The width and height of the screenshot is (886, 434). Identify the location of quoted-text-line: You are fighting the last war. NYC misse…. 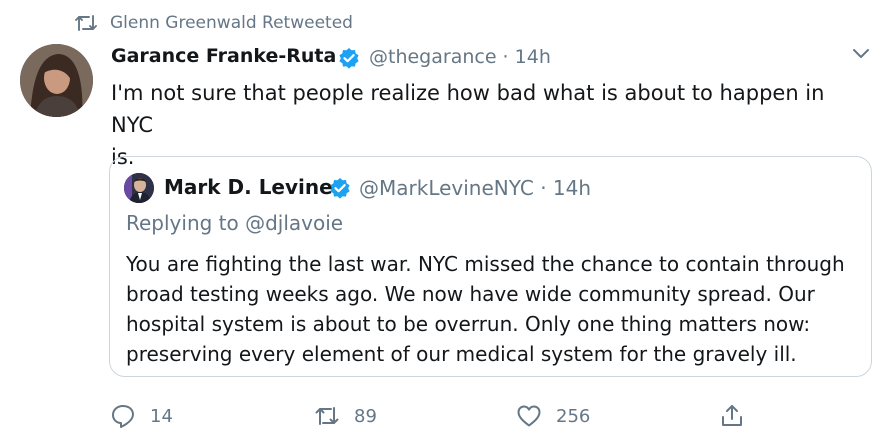
(485, 264).